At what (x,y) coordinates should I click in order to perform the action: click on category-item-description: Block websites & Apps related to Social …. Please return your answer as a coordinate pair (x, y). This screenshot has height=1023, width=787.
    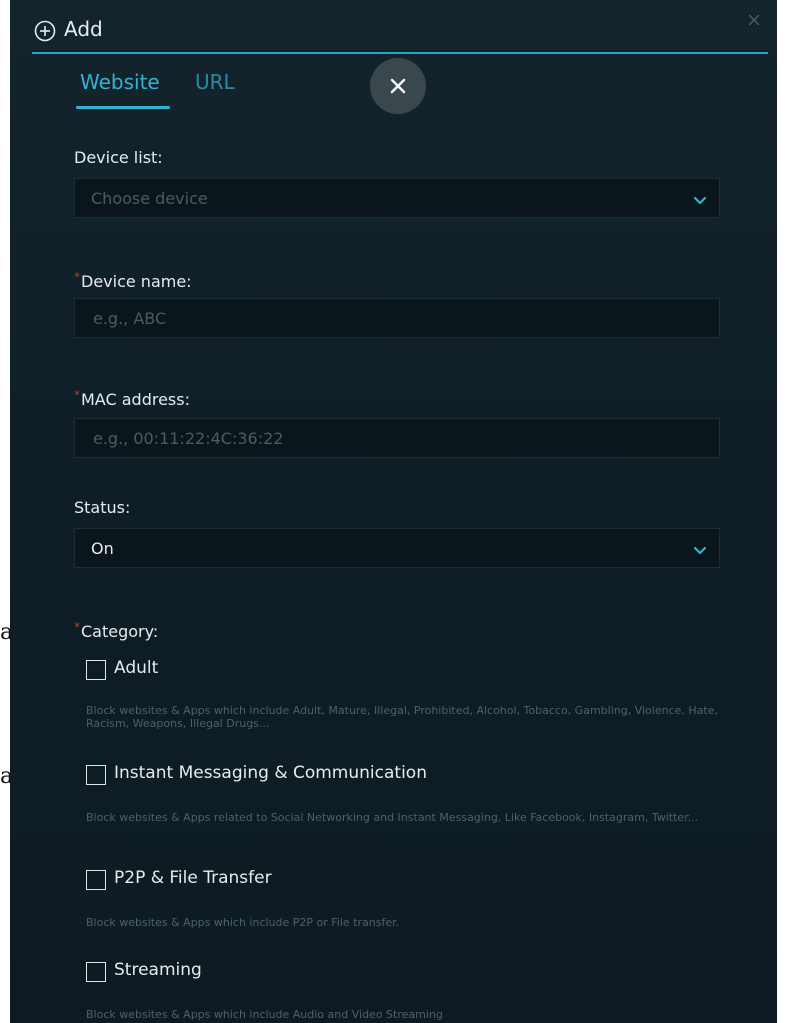
    Looking at the image, I should click on (392, 817).